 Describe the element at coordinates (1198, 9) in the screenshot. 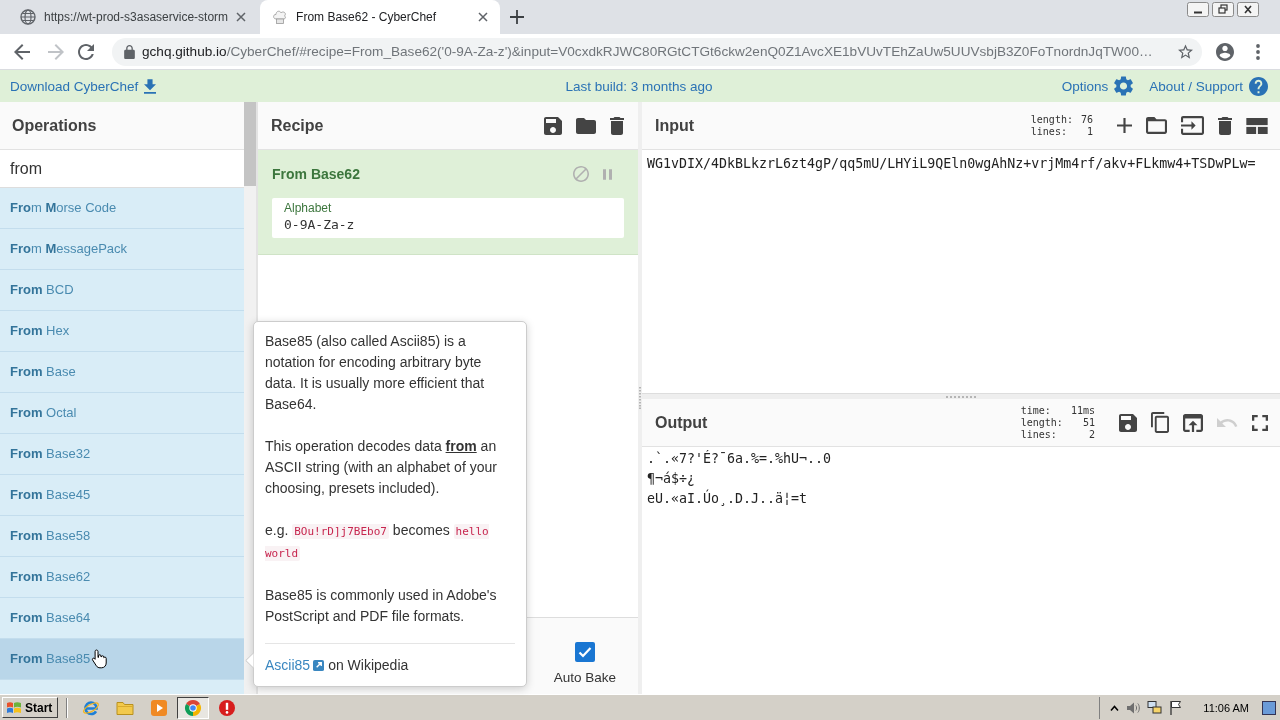

I see `minimize-icon` at that location.